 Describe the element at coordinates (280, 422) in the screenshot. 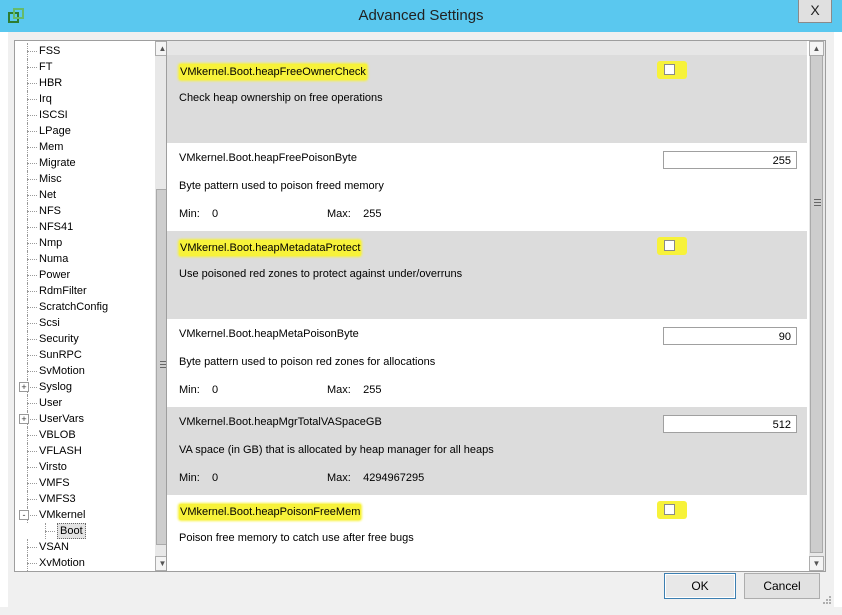

I see `setting-name: VMkernel.Boot.heapMgrTotalVASpaceGB` at that location.